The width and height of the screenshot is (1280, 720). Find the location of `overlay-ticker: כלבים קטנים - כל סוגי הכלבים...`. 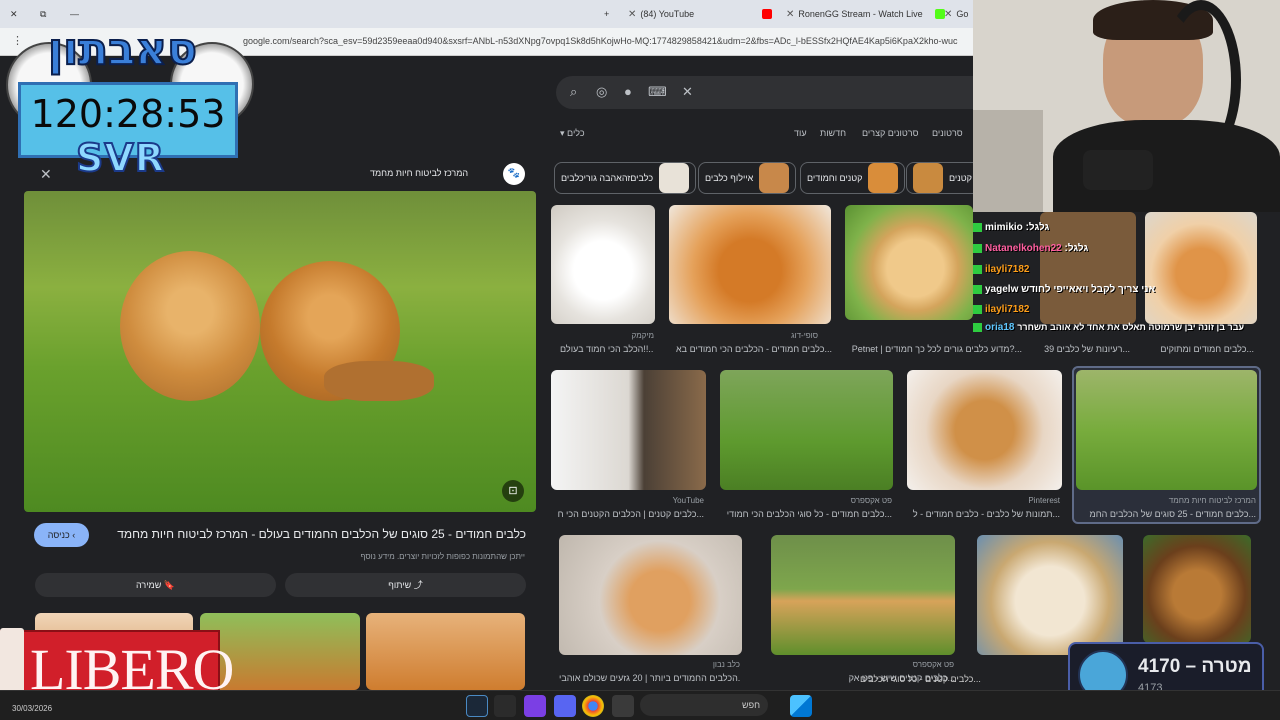

overlay-ticker: כלבים קטנים - כל סוגי הכלבים... is located at coordinates (920, 679).